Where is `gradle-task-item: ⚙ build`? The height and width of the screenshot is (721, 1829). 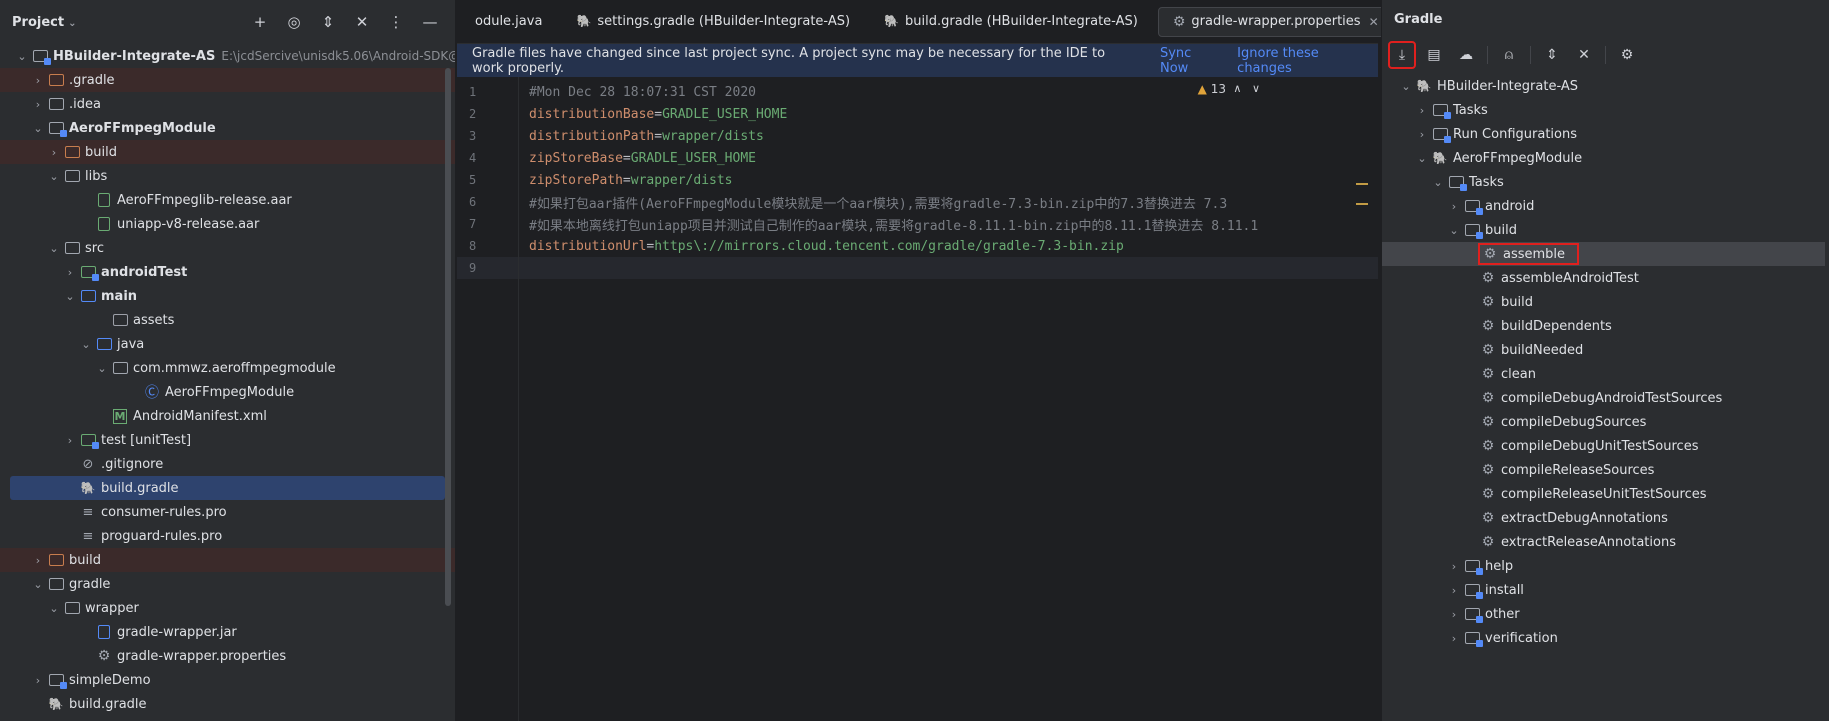 gradle-task-item: ⚙ build is located at coordinates (1605, 302).